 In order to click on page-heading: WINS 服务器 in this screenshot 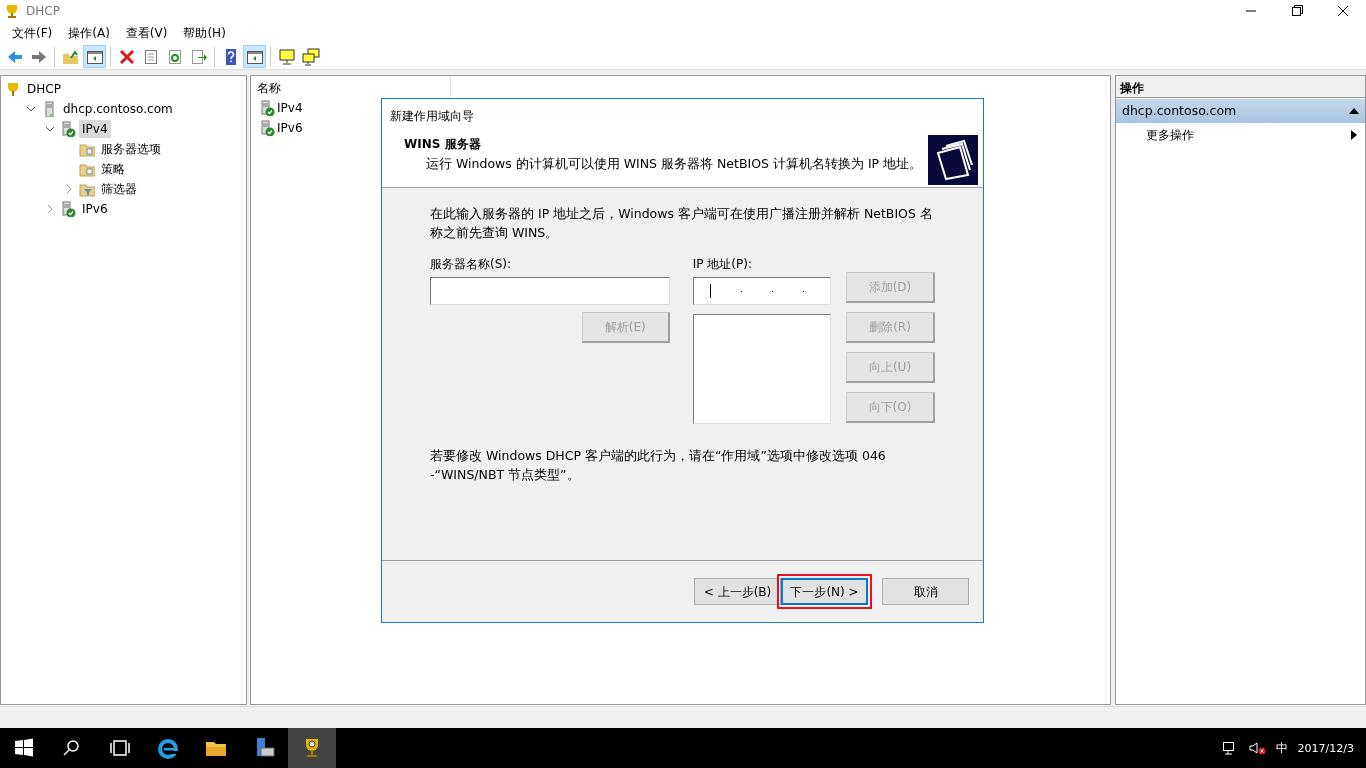, I will do `click(443, 144)`.